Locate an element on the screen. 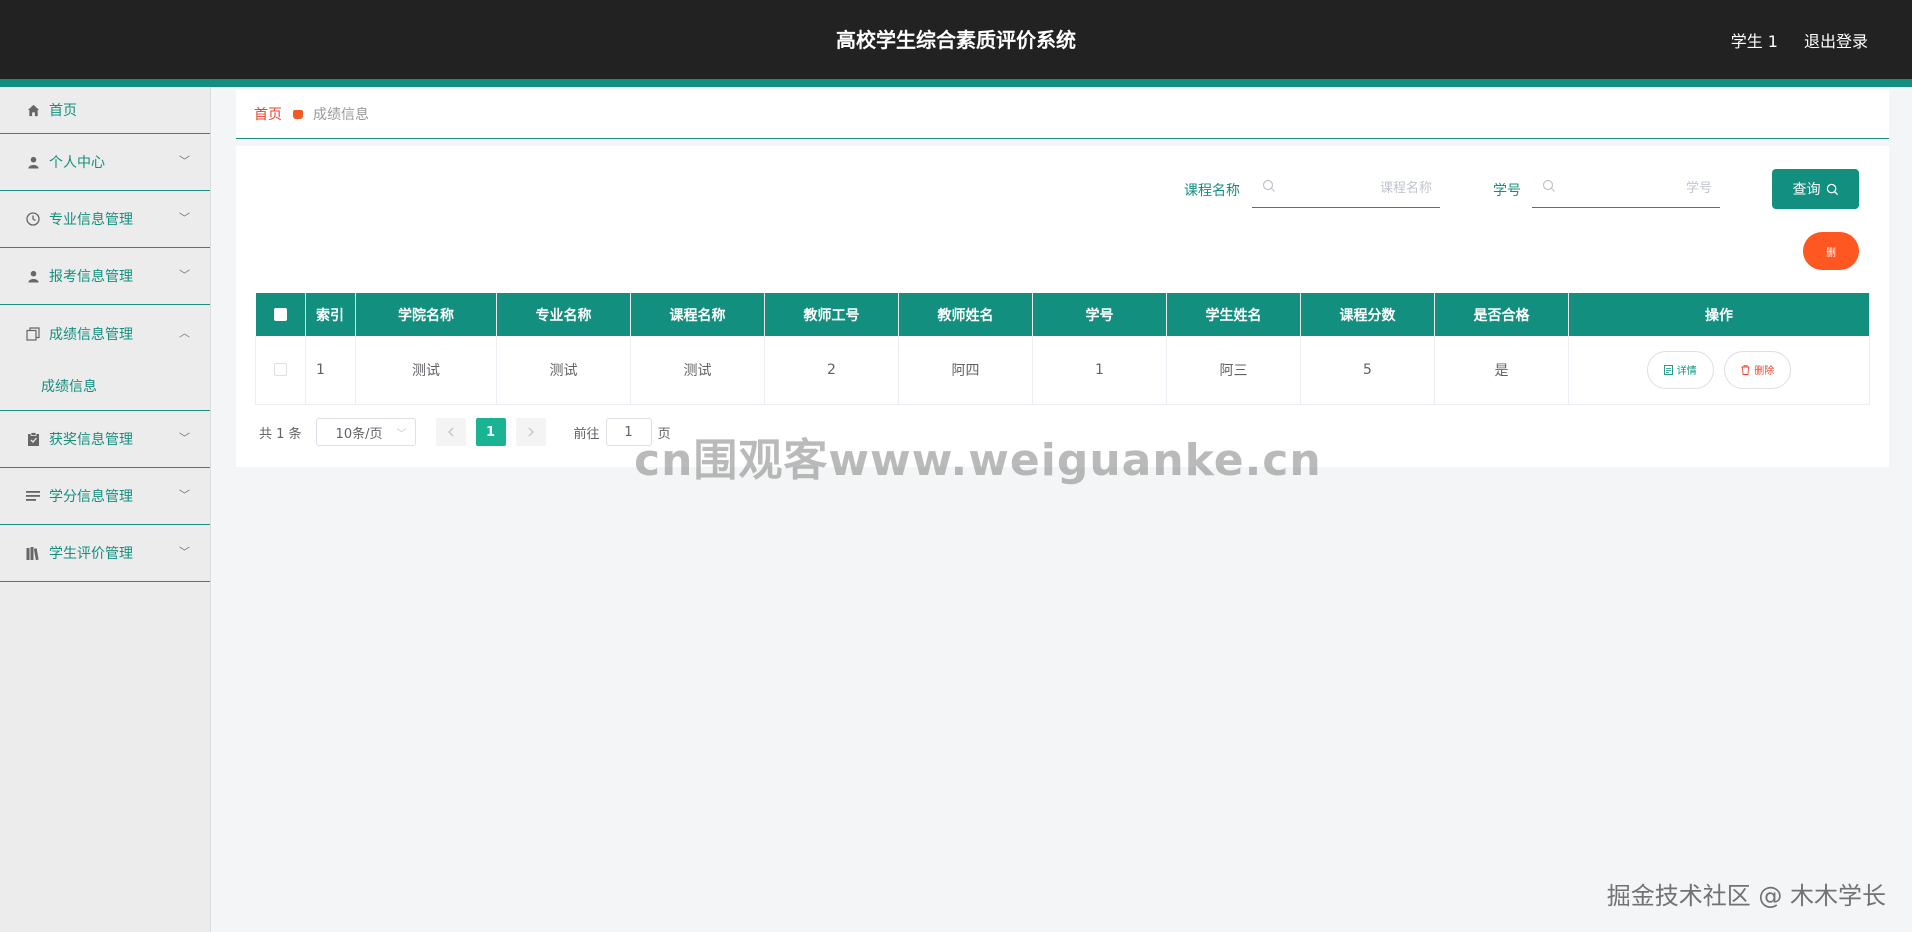 This screenshot has height=932, width=1912. column-header: 学号 is located at coordinates (1099, 314).